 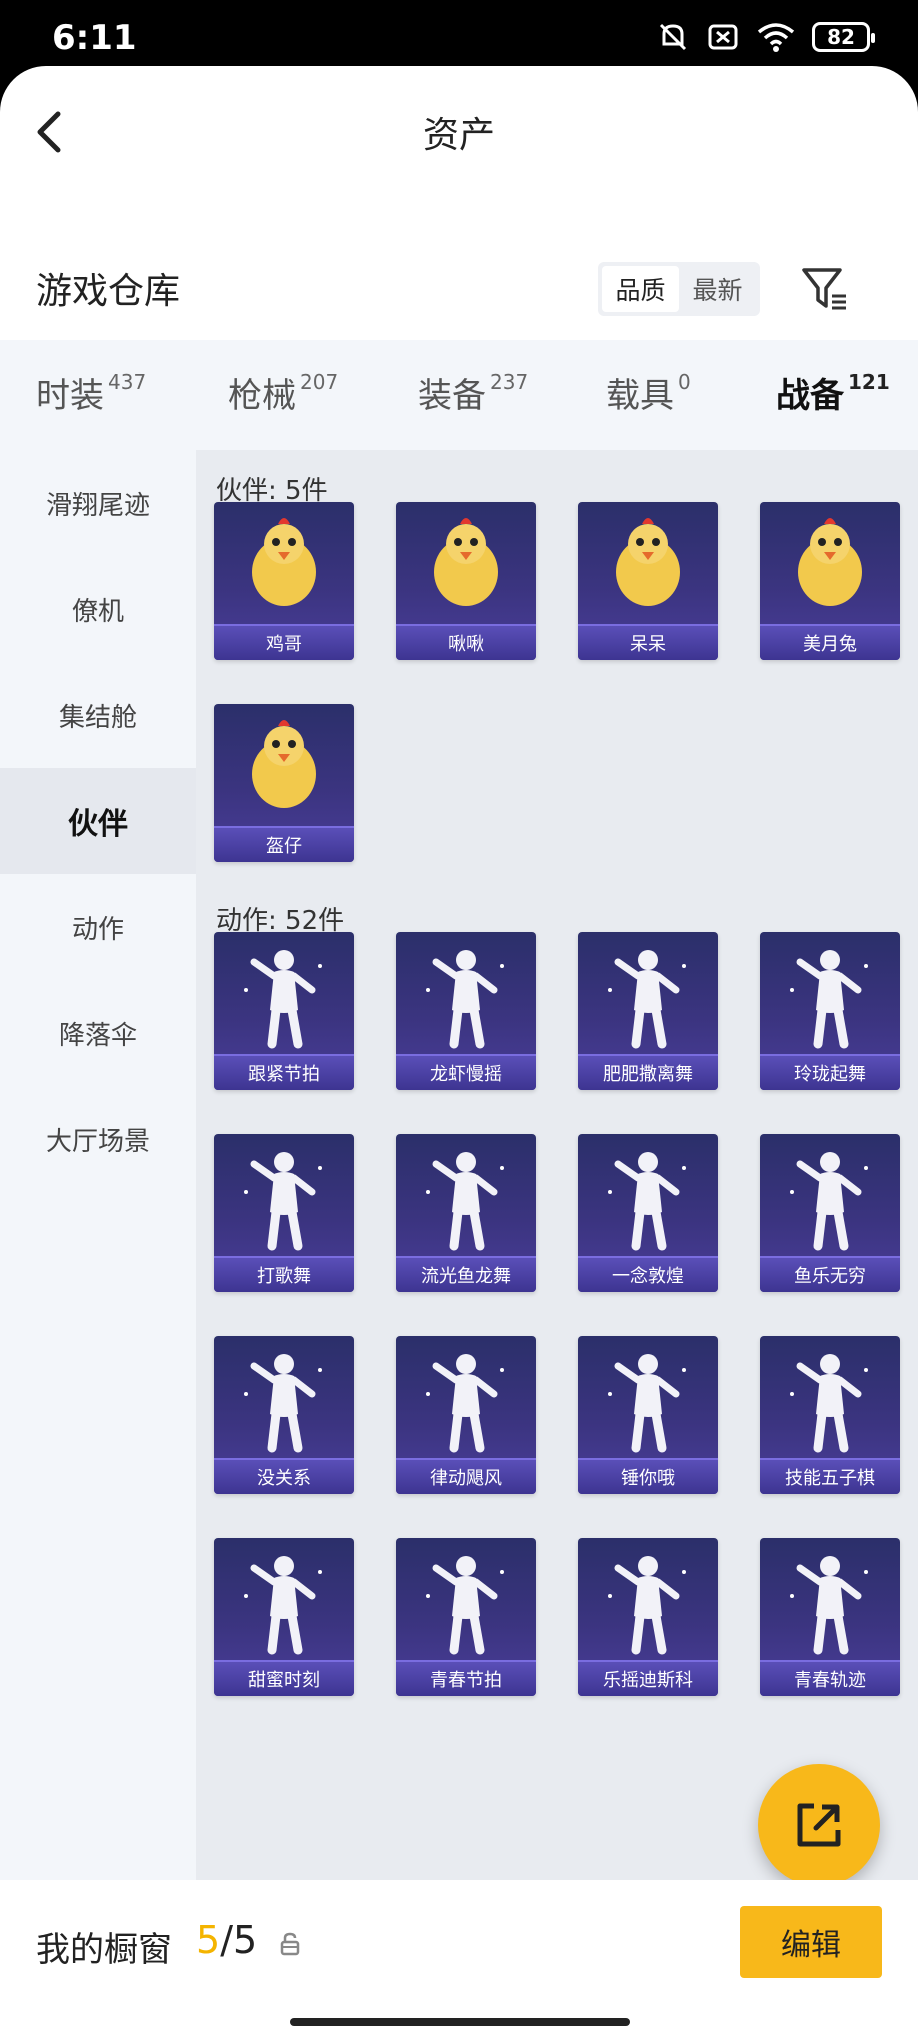 I want to click on external-link-icon, so click(x=819, y=1825).